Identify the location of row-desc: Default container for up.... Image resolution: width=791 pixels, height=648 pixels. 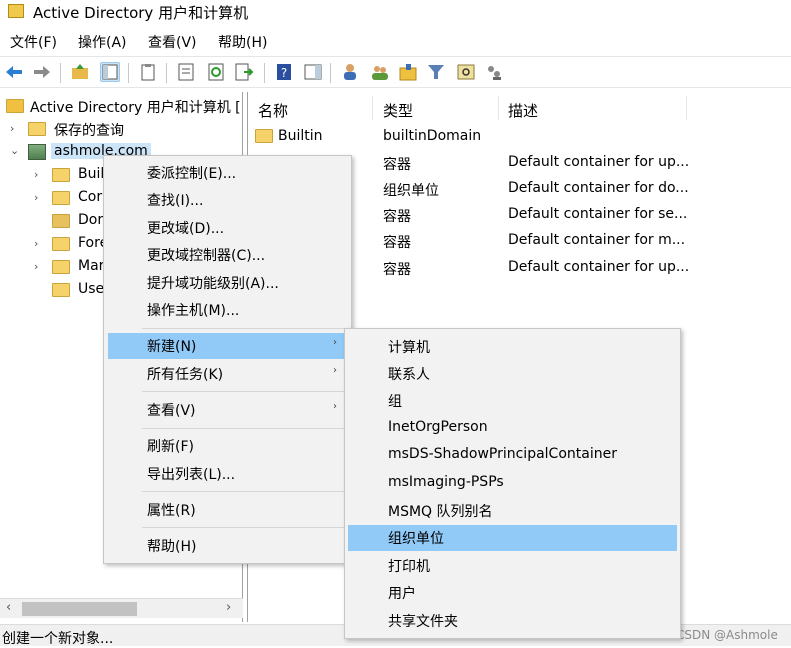
(599, 267).